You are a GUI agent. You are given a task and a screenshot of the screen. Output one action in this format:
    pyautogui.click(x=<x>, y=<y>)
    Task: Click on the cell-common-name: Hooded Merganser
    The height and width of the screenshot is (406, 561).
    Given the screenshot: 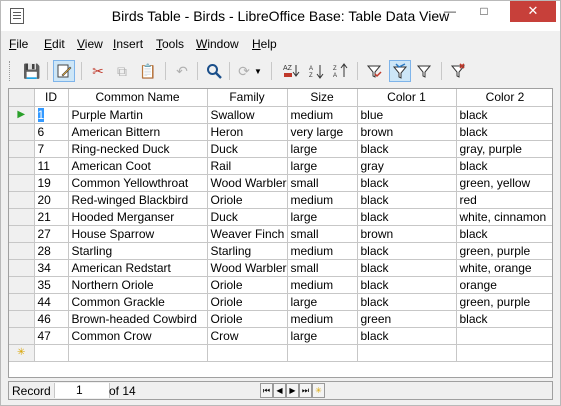 What is the action you would take?
    pyautogui.click(x=138, y=217)
    